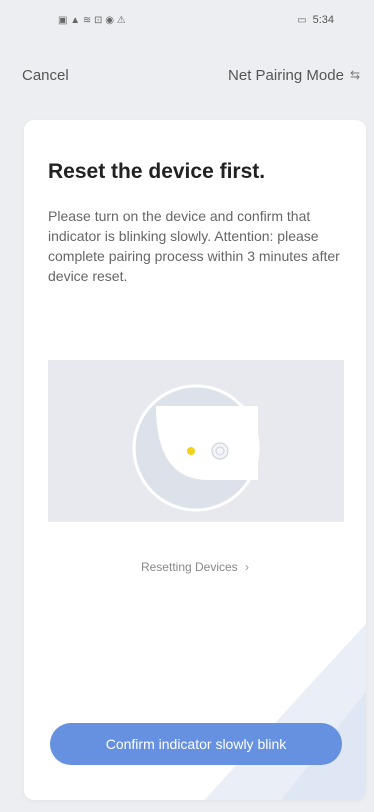 This screenshot has height=812, width=374. What do you see at coordinates (191, 451) in the screenshot?
I see `indicator-light` at bounding box center [191, 451].